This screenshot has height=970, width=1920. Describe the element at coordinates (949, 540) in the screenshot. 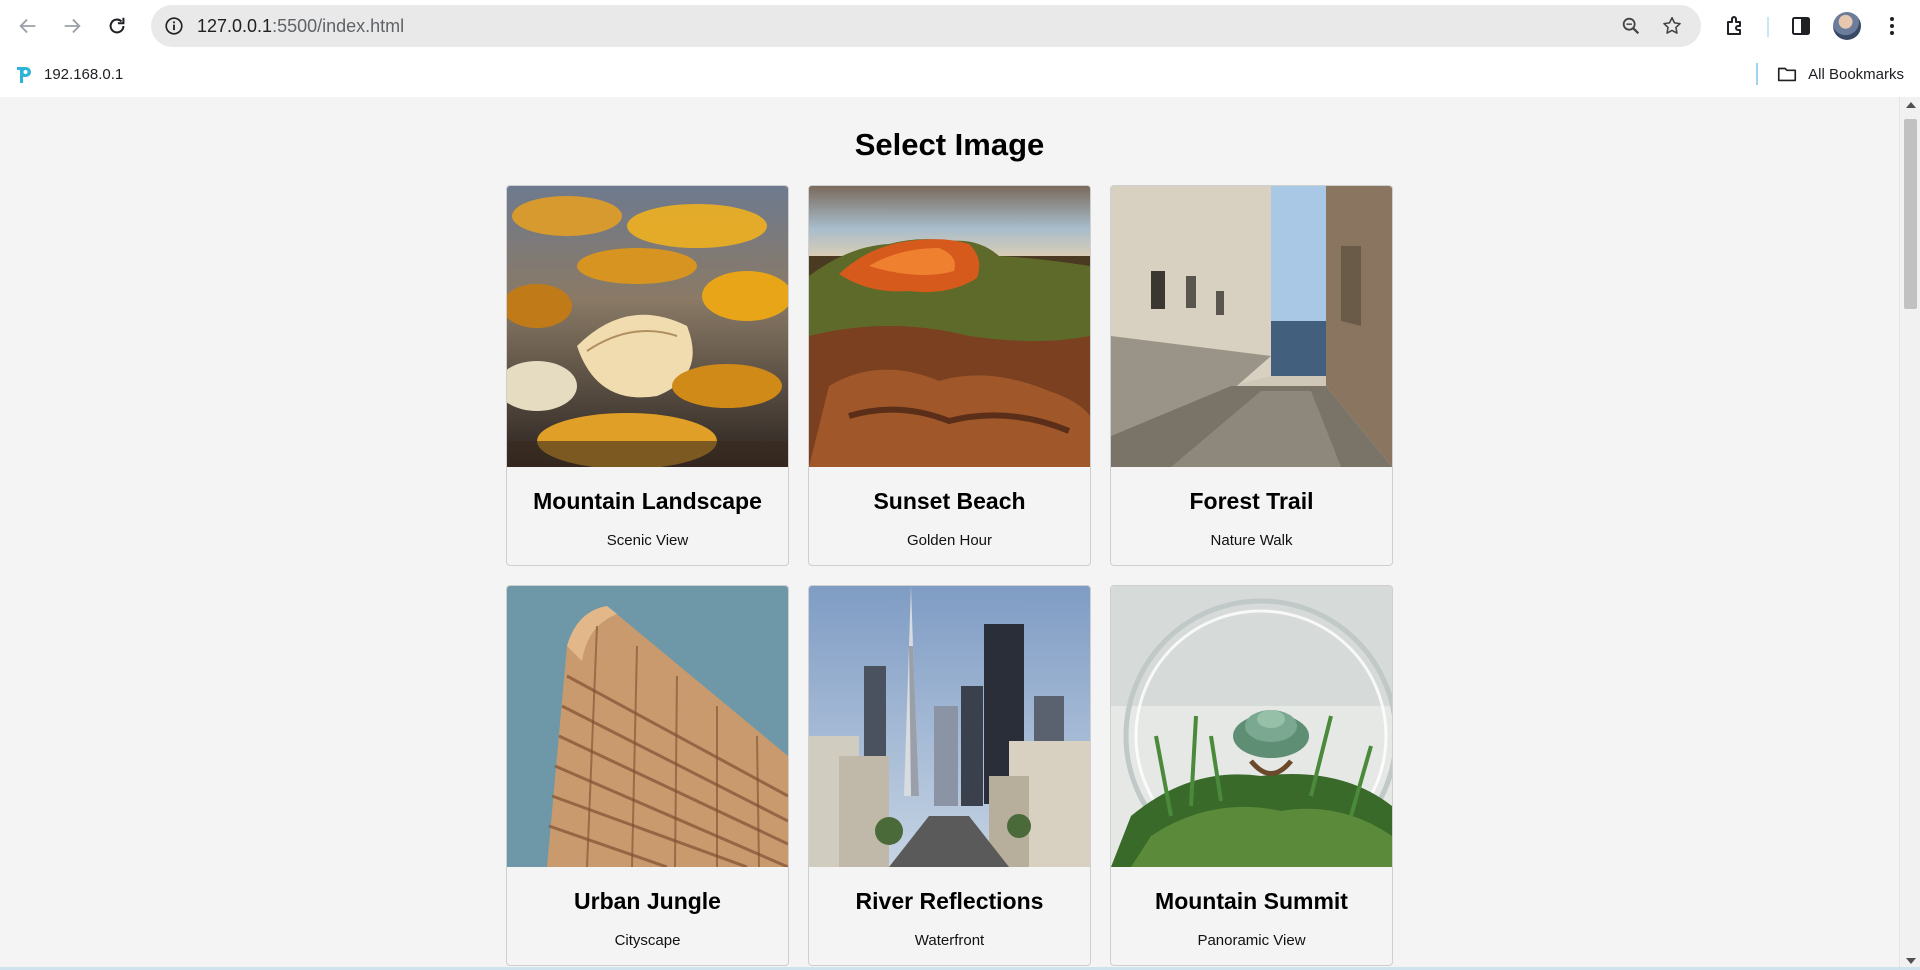

I see `card-subtitle: Golden Hour` at that location.